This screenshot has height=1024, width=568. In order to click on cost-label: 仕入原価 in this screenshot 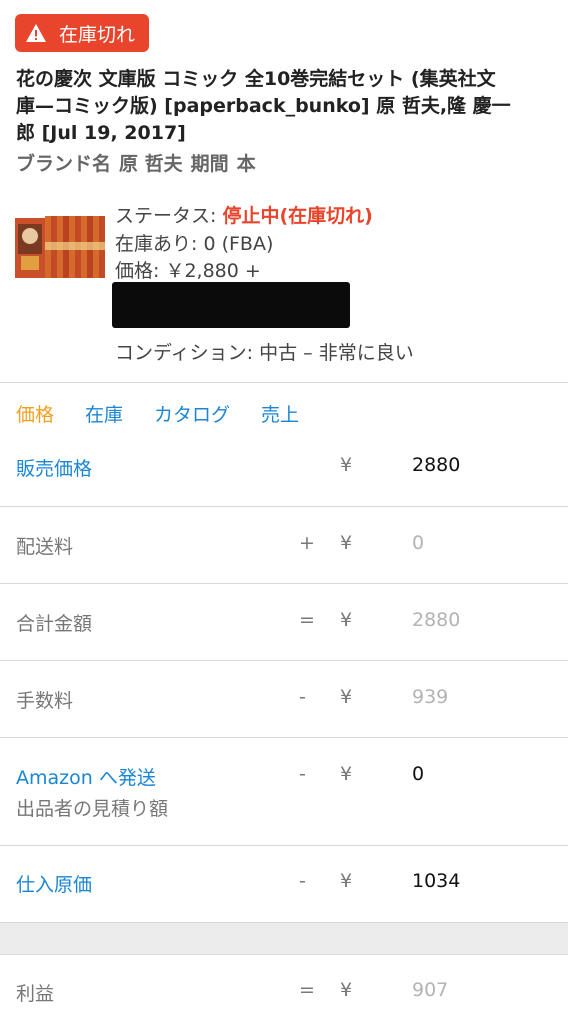, I will do `click(54, 883)`.